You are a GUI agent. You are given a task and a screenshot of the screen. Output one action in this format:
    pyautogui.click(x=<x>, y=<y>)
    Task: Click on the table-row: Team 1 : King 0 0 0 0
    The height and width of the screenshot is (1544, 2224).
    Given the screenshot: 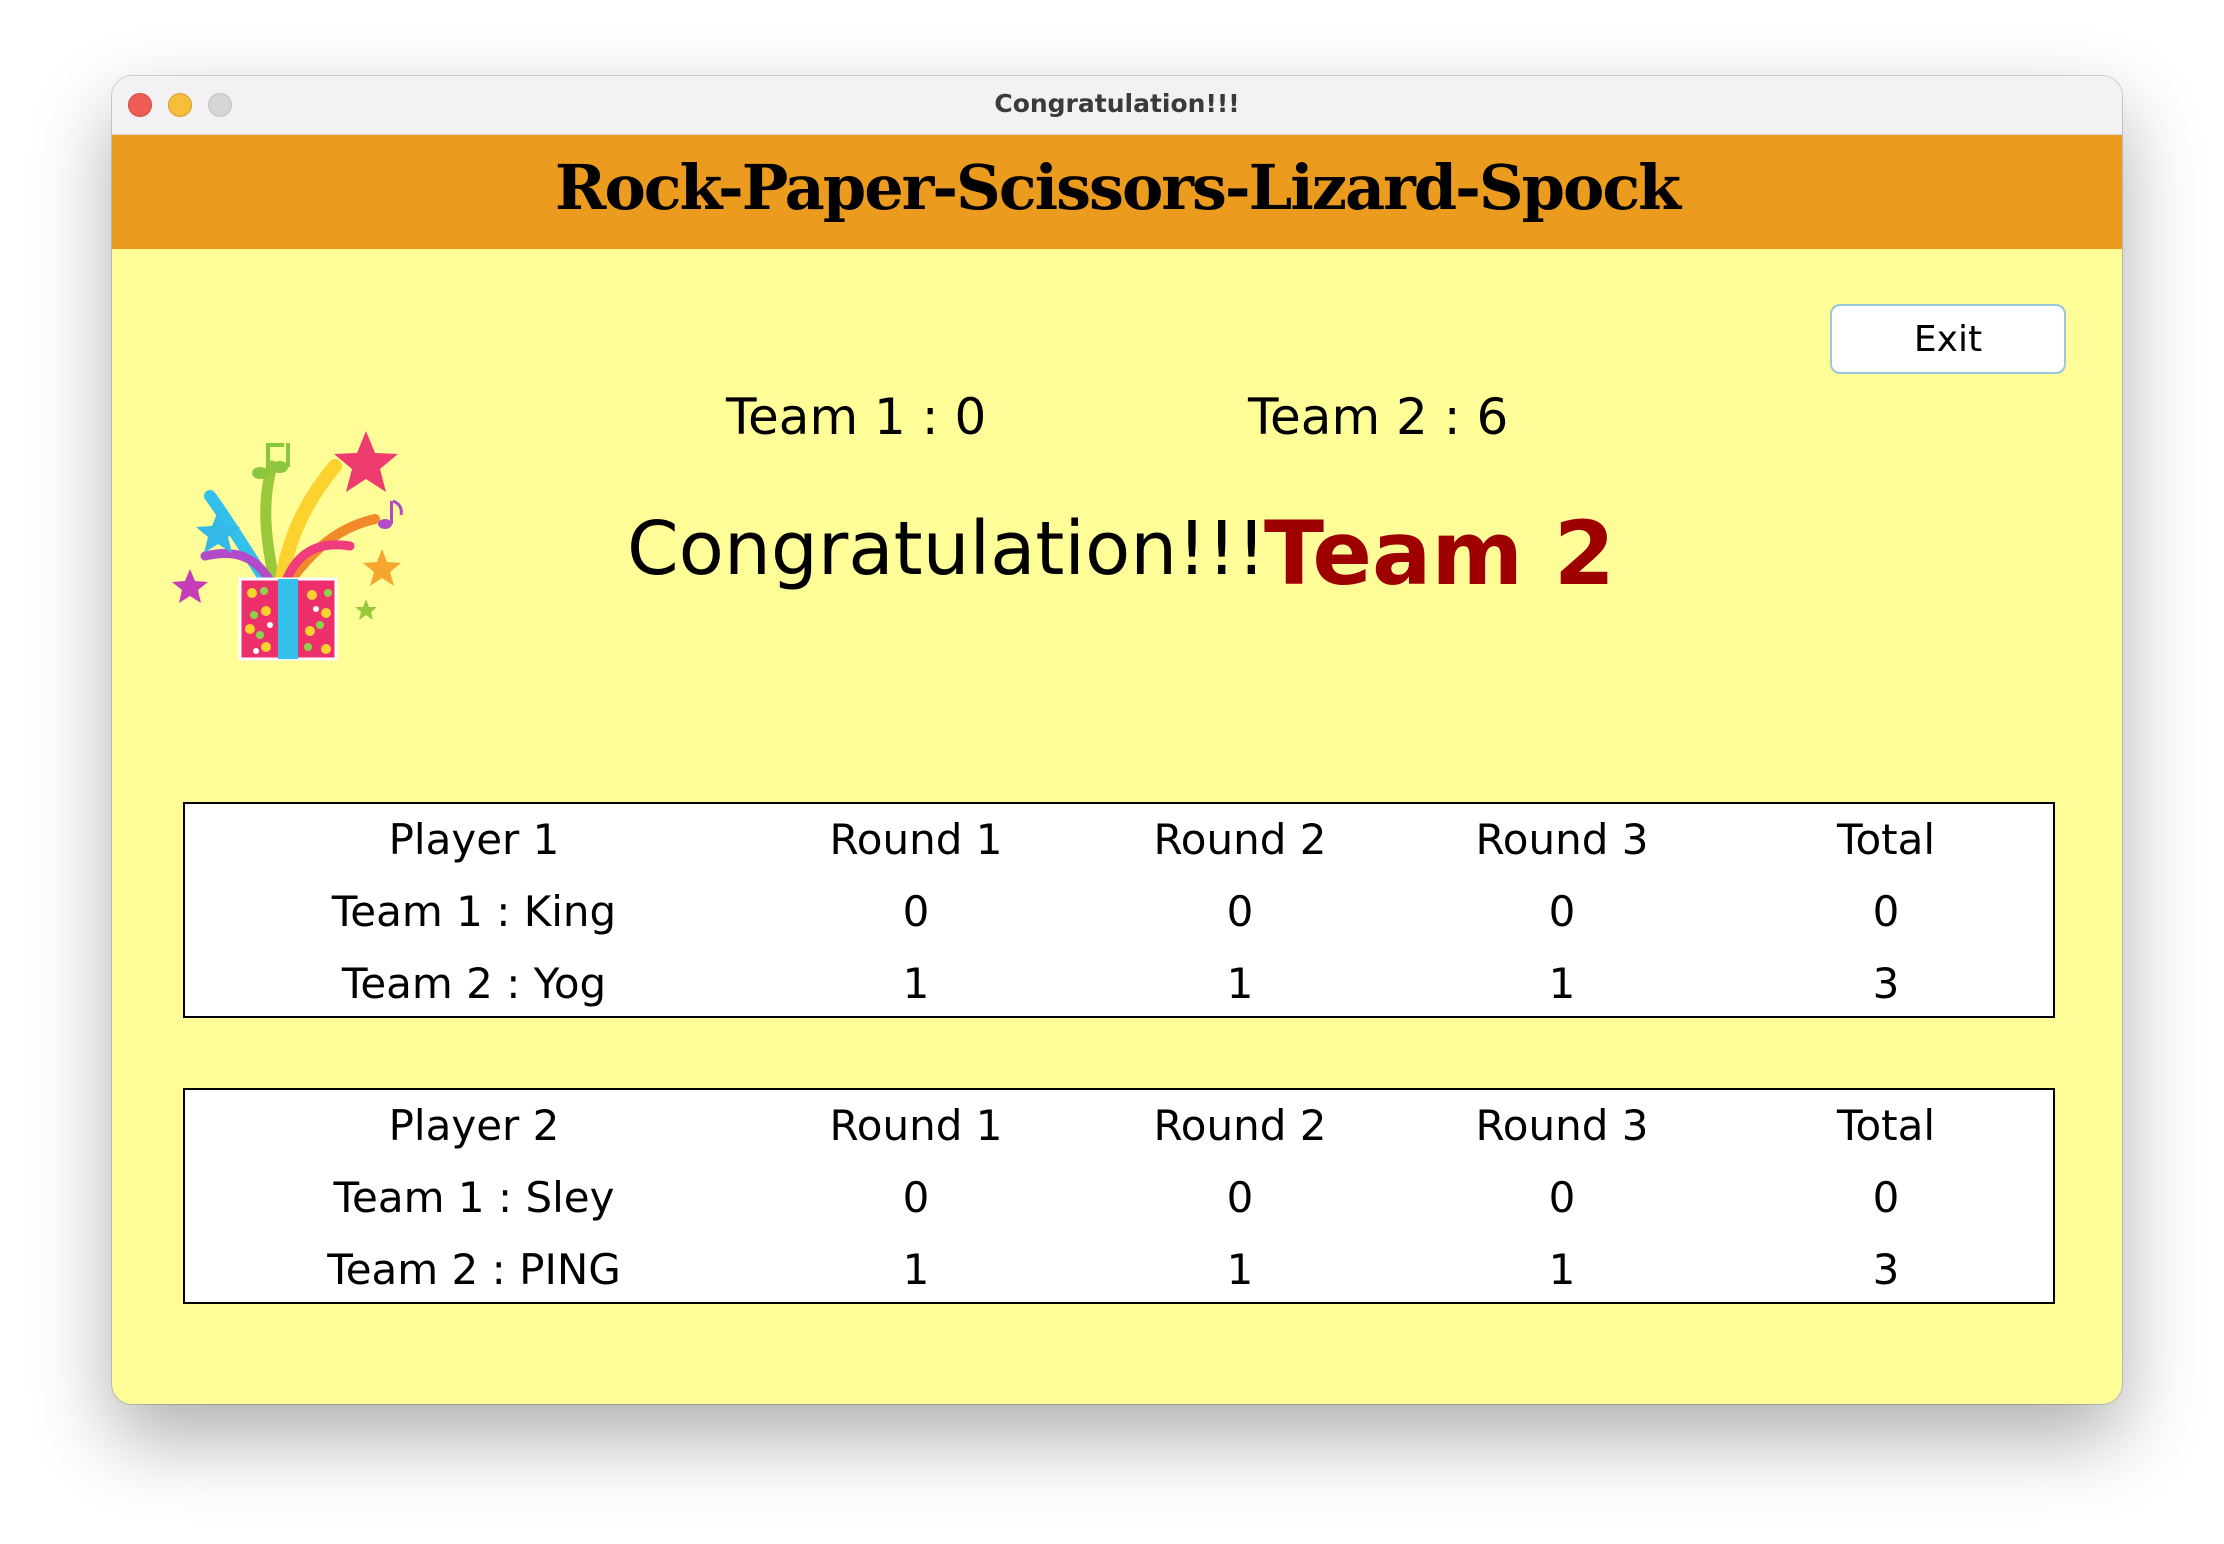 What is the action you would take?
    pyautogui.click(x=1119, y=912)
    